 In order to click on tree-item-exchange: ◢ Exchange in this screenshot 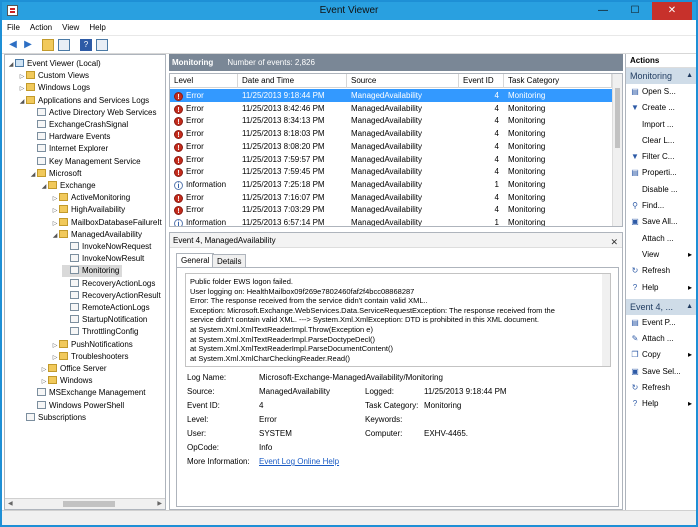, I will do `click(68, 186)`.